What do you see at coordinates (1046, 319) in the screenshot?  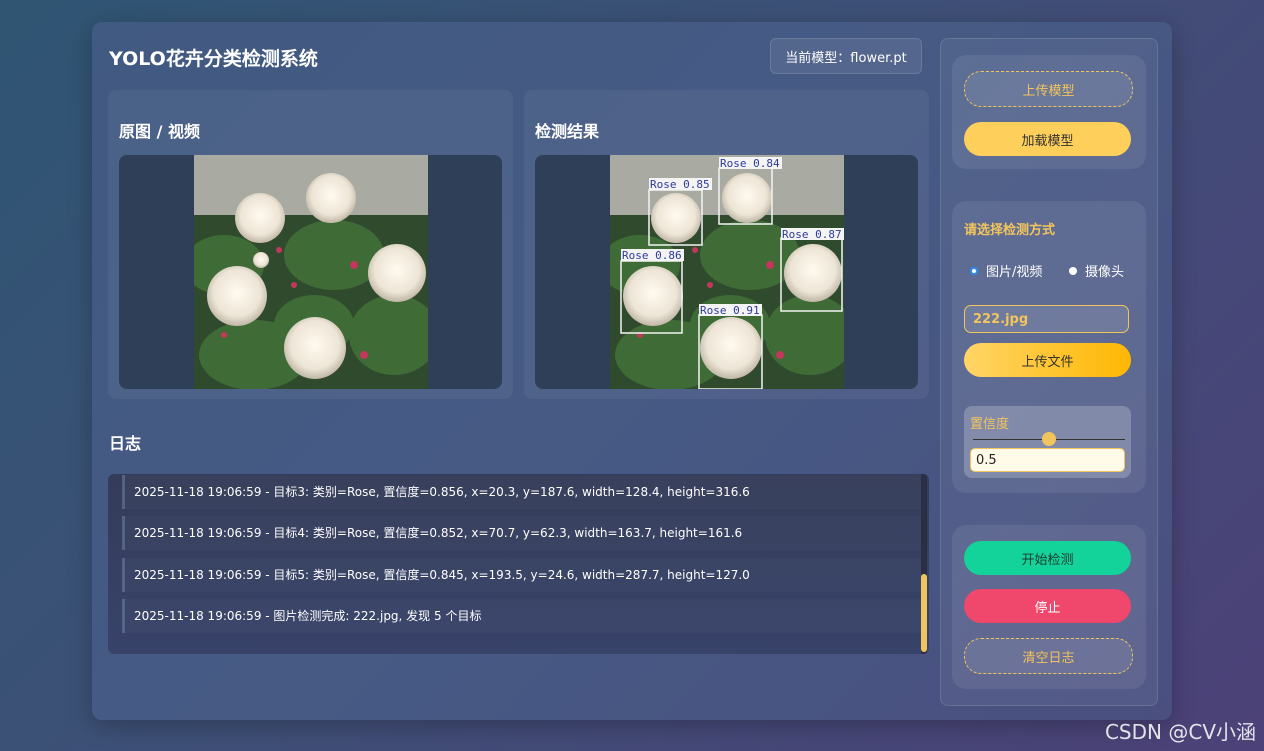 I see `selected-file-field: 222.jpg` at bounding box center [1046, 319].